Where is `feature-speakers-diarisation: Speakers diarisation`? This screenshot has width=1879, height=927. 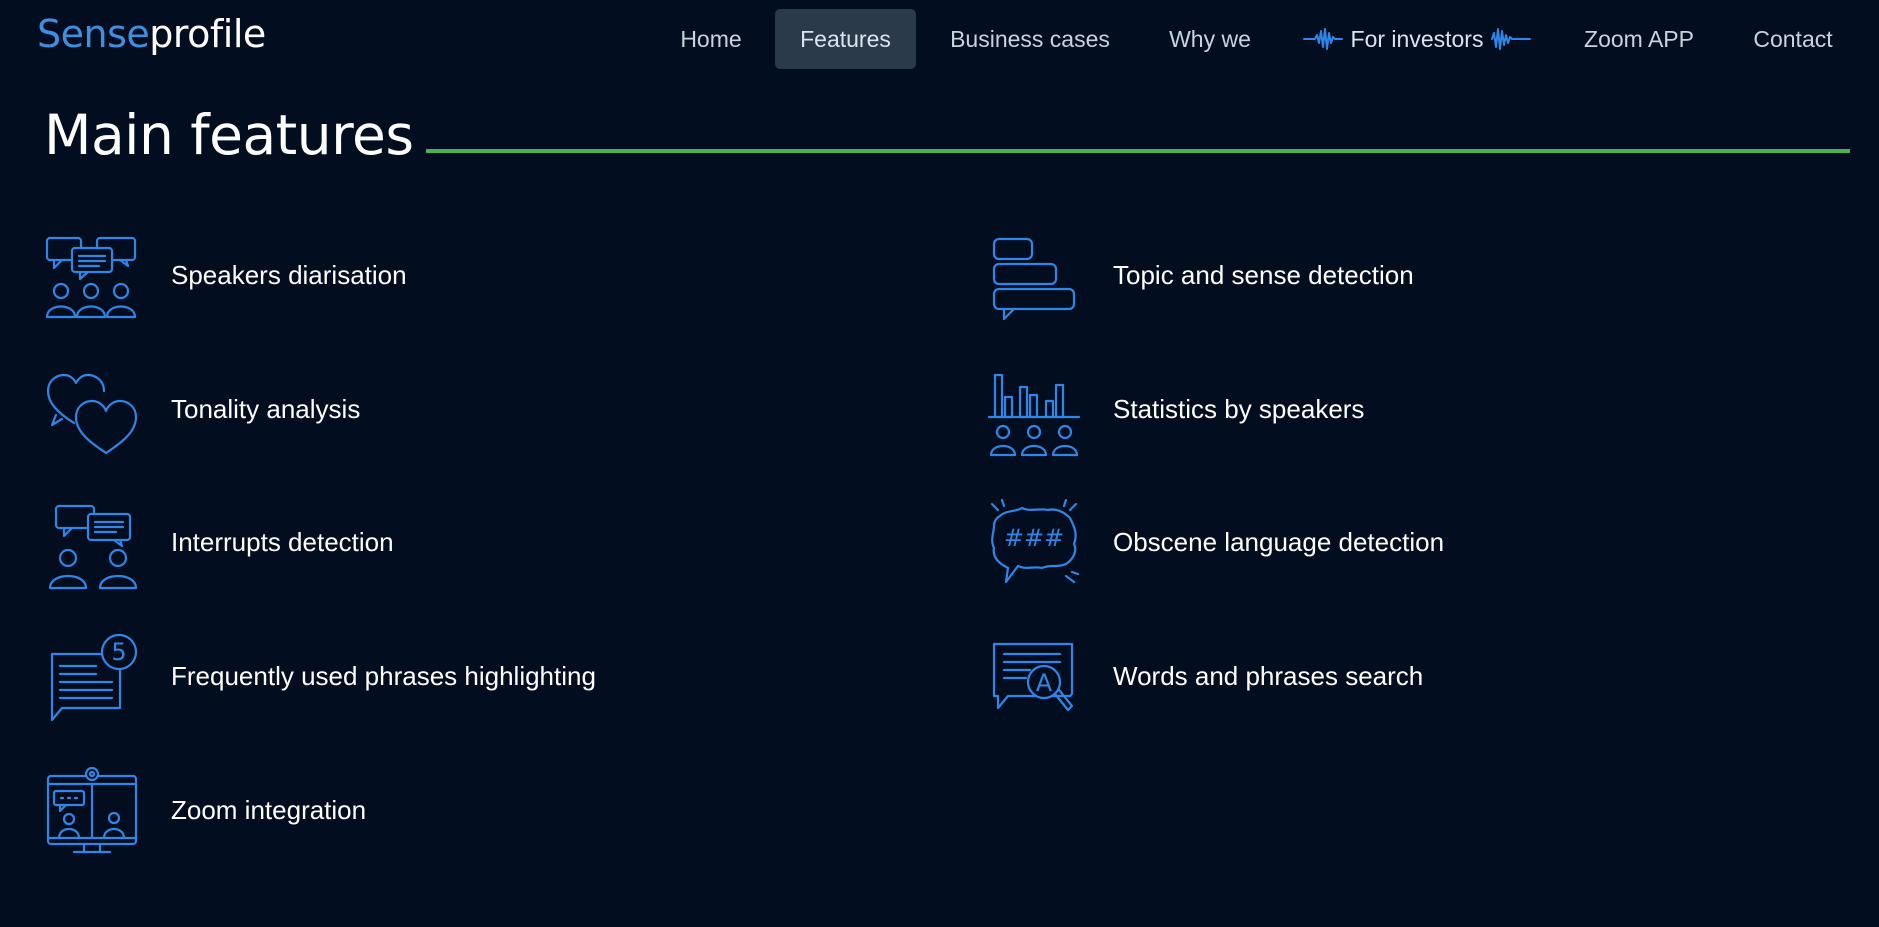
feature-speakers-diarisation: Speakers diarisation is located at coordinates (394, 275).